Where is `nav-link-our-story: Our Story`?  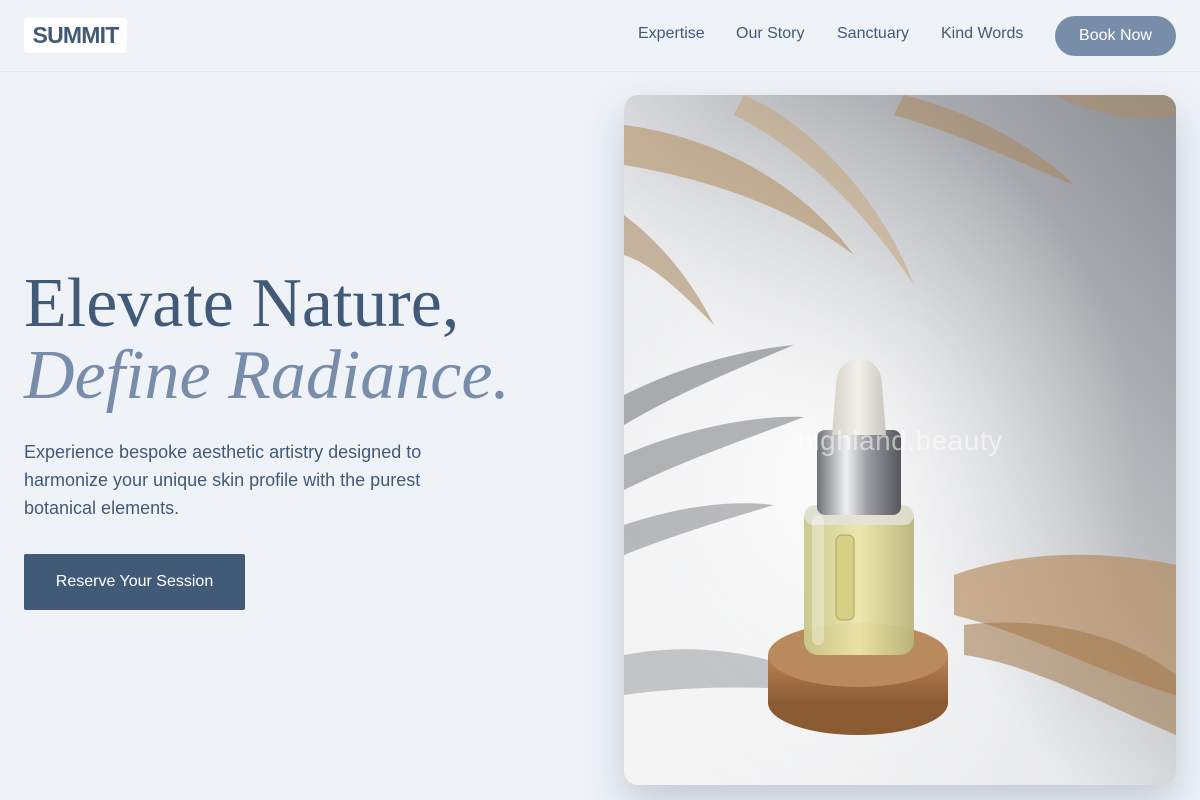 nav-link-our-story: Our Story is located at coordinates (770, 34).